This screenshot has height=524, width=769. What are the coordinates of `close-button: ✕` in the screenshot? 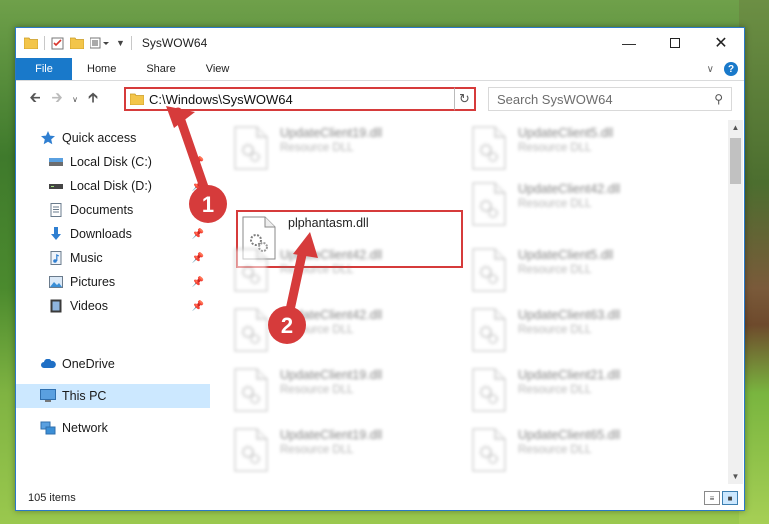 It's located at (721, 43).